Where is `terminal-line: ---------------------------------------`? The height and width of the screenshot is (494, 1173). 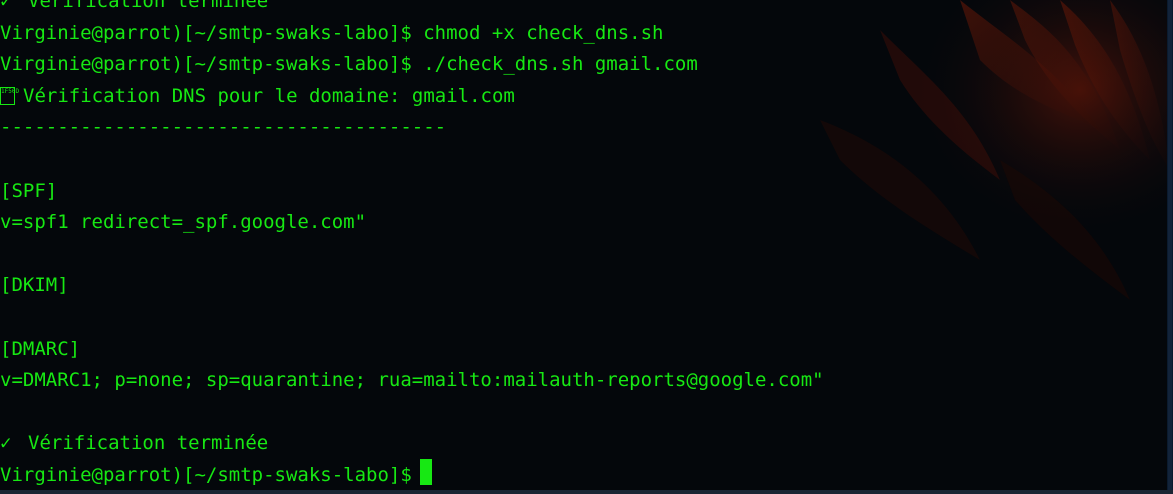 terminal-line: --------------------------------------- is located at coordinates (582, 128).